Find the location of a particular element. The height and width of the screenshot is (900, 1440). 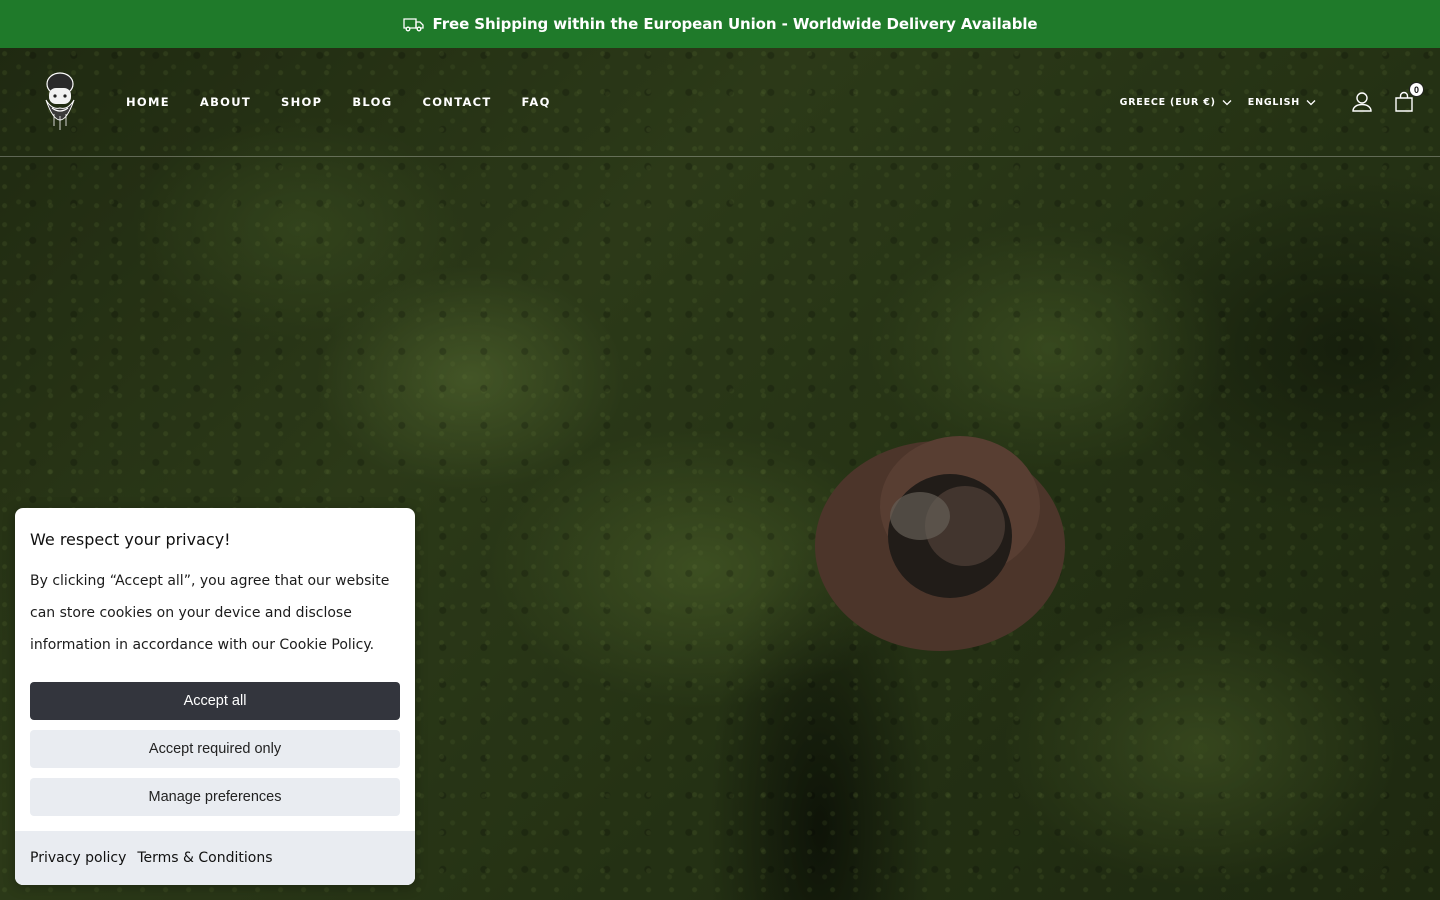

nav-blog: BLOG is located at coordinates (372, 102).